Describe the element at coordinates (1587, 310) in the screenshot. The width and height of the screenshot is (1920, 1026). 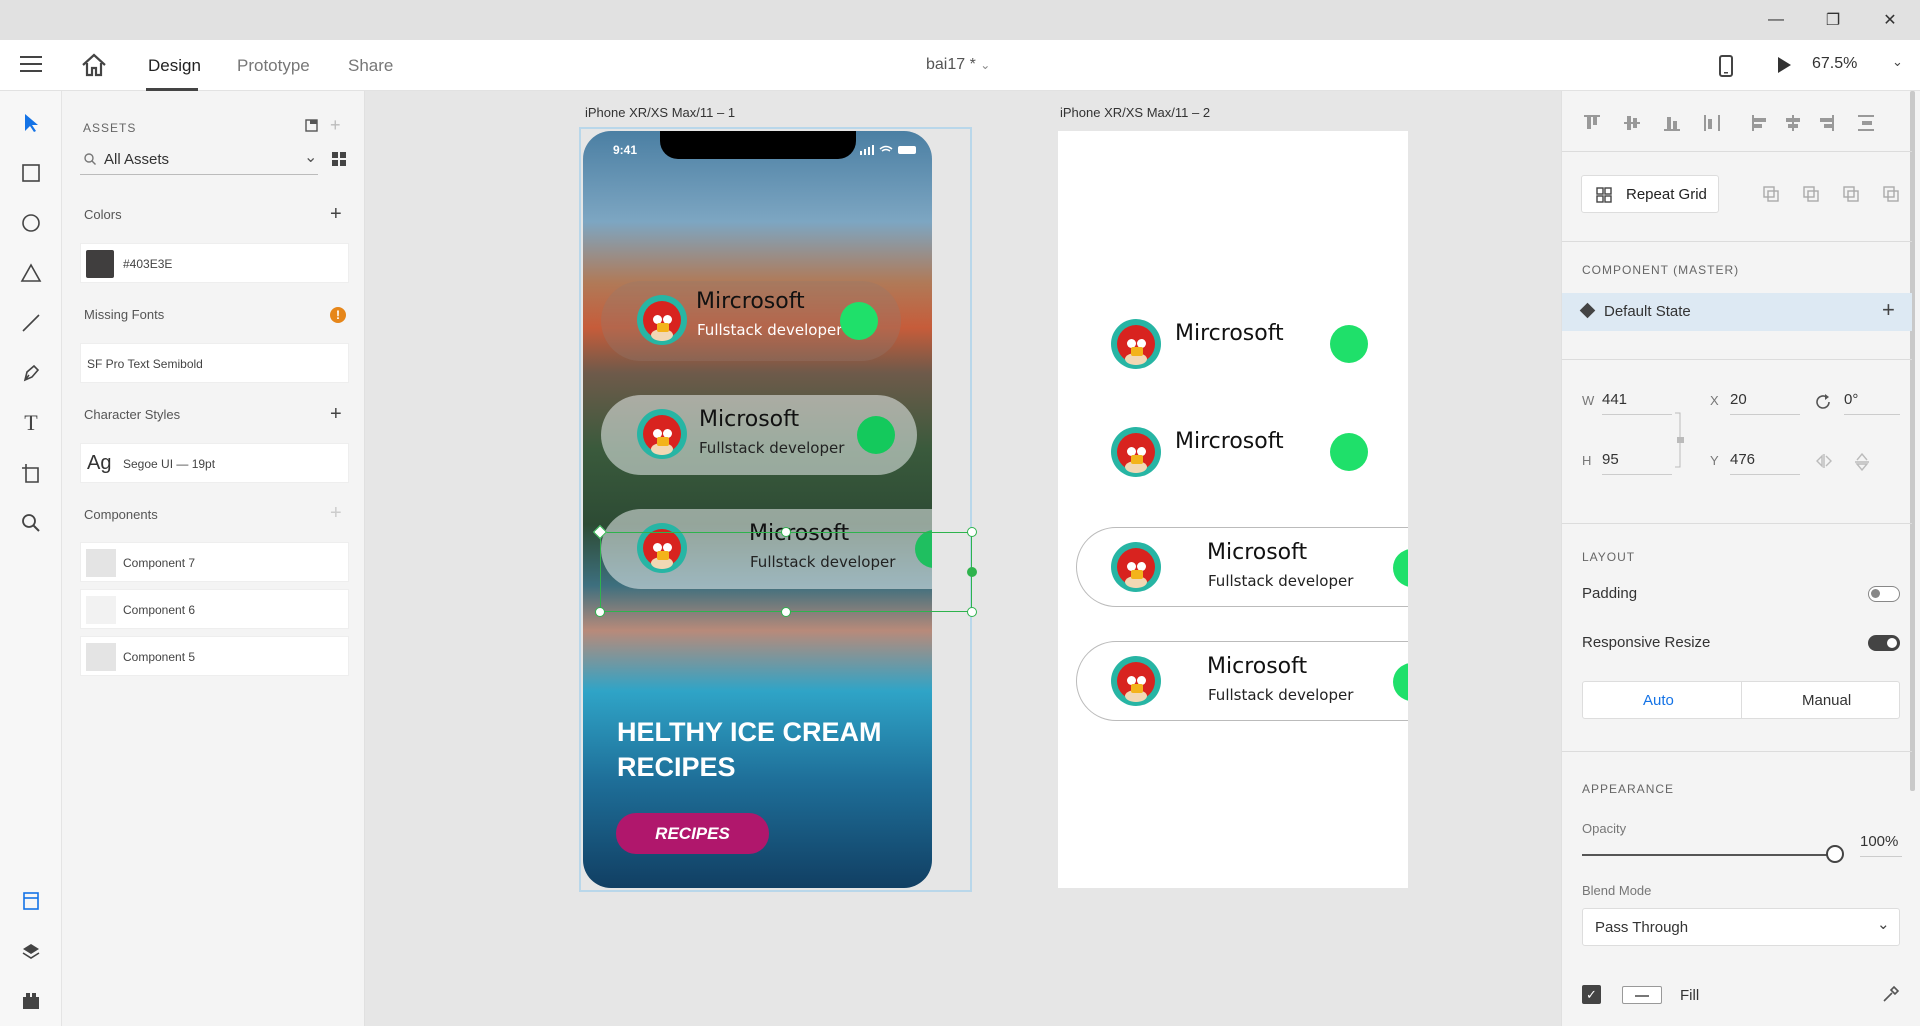
I see `component-diamond-icon` at that location.